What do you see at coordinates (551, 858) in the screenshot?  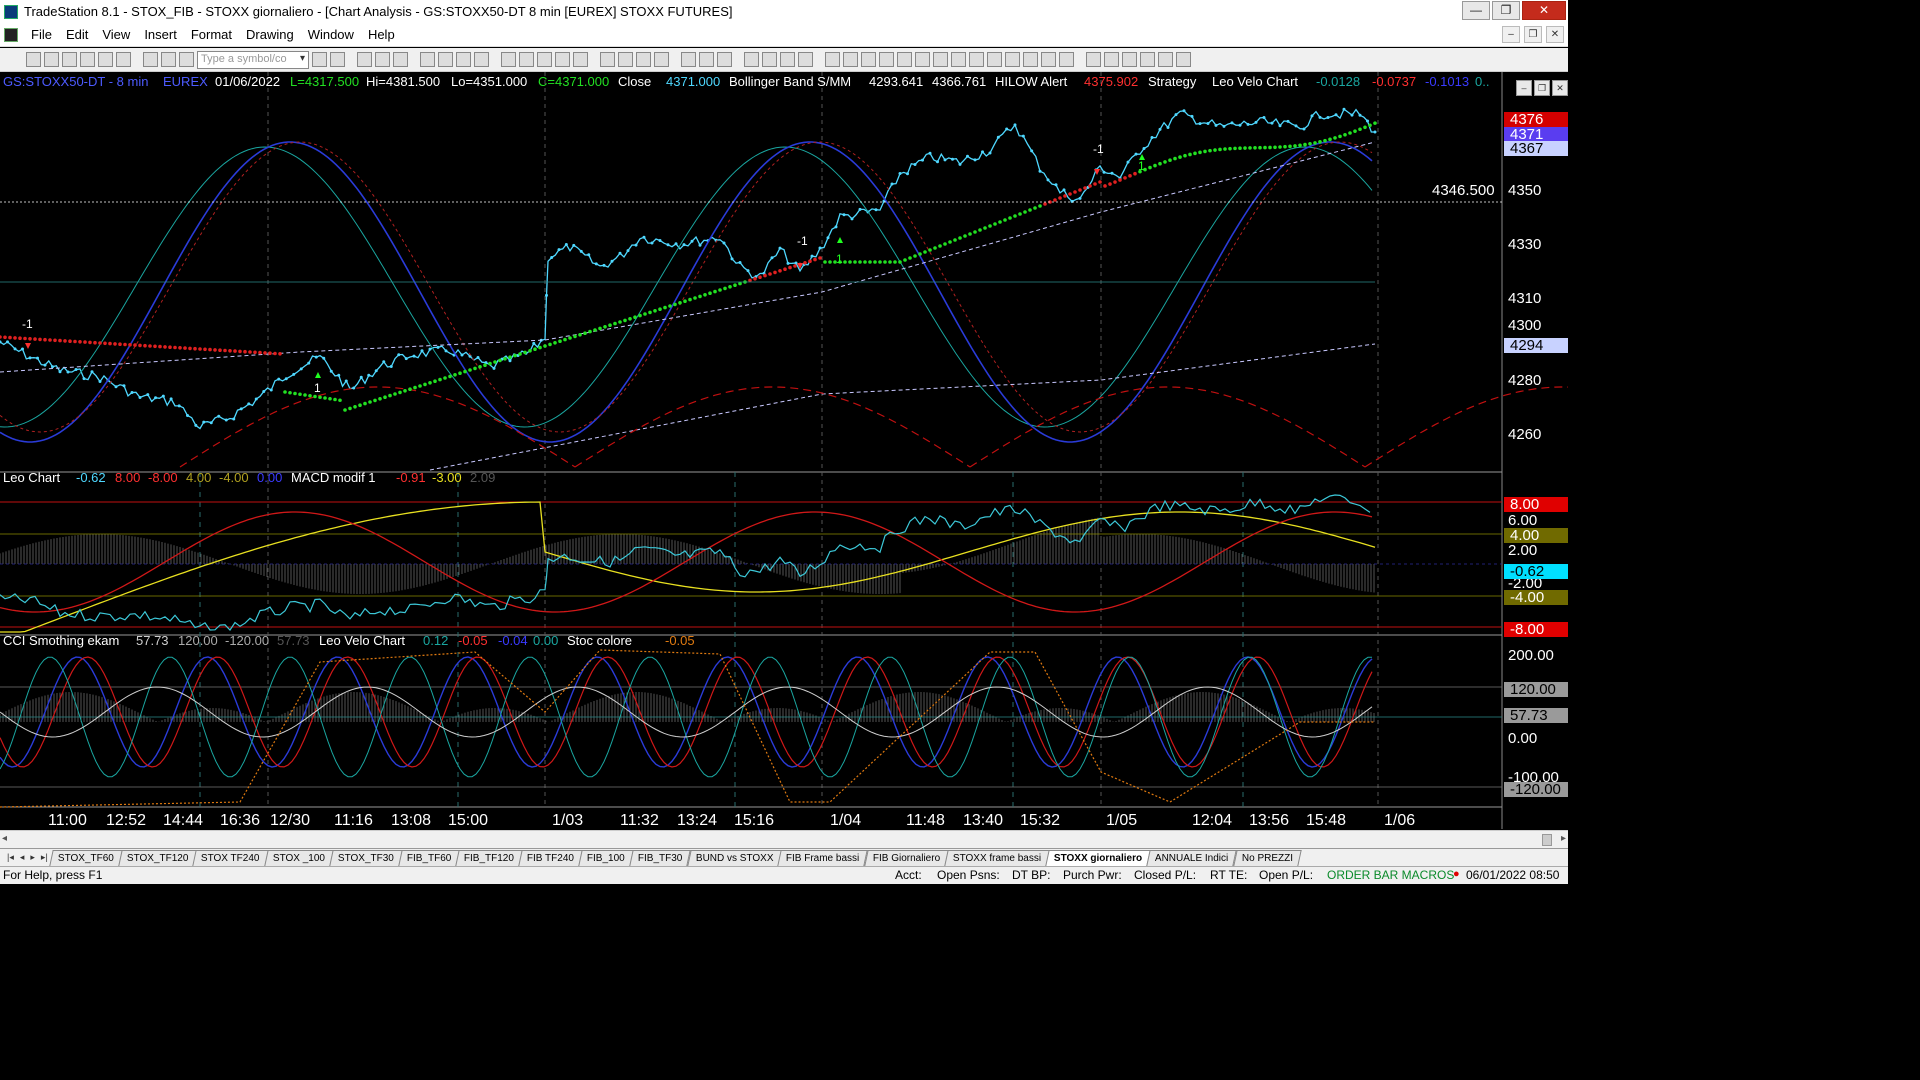 I see `workspace-tab-7: FIB TF240` at bounding box center [551, 858].